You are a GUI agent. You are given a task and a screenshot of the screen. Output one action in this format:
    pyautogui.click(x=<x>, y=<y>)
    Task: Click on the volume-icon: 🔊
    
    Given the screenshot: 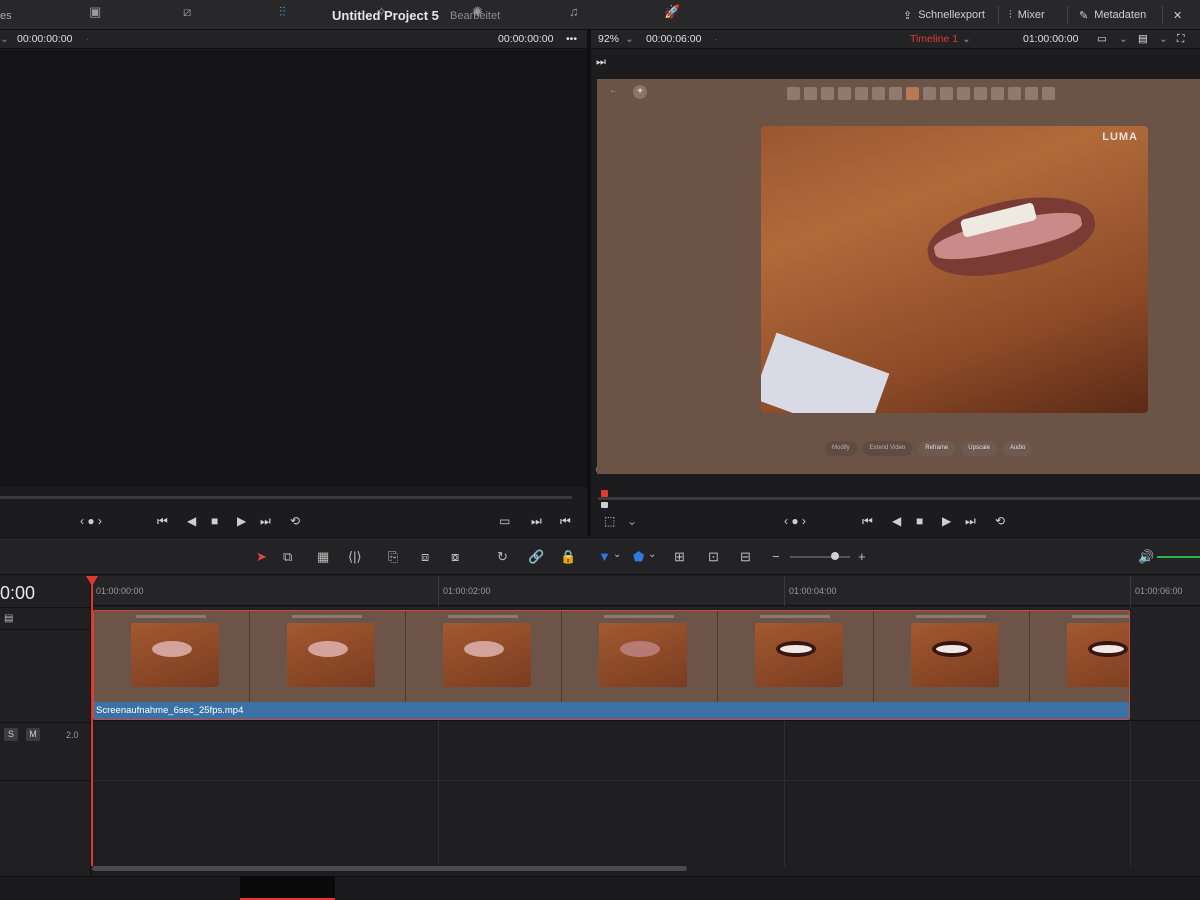 What is the action you would take?
    pyautogui.click(x=1146, y=557)
    